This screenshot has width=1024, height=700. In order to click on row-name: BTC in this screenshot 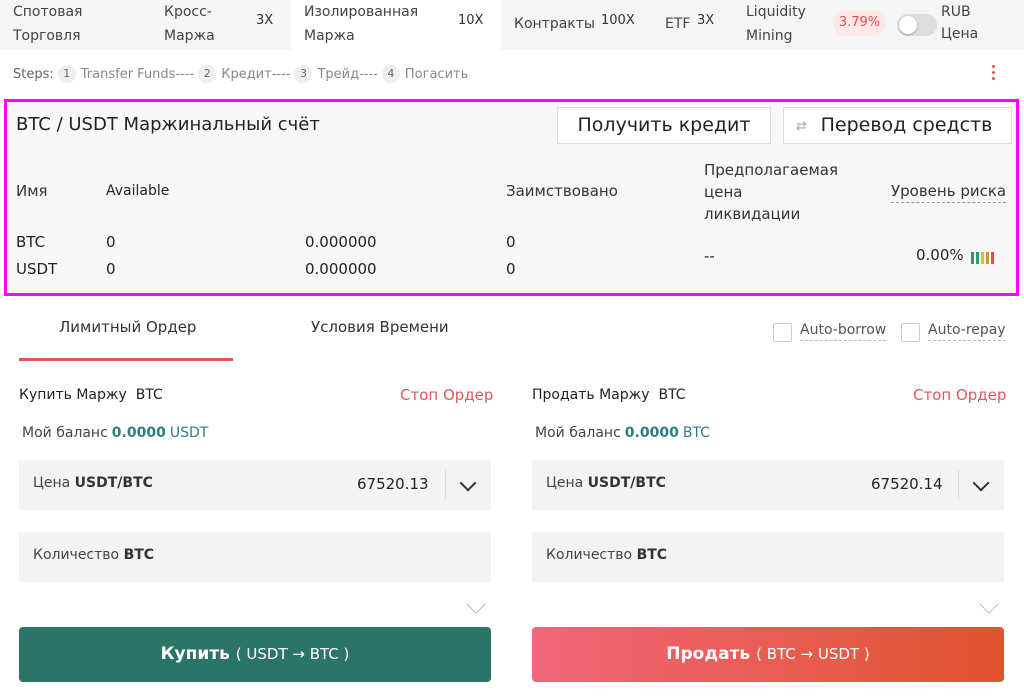, I will do `click(31, 242)`.